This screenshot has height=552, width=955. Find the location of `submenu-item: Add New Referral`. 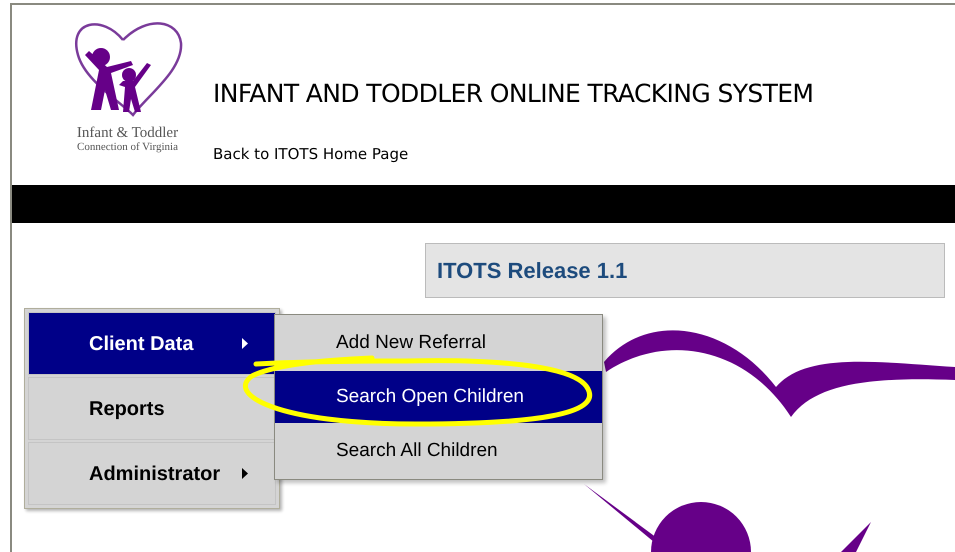

submenu-item: Add New Referral is located at coordinates (438, 343).